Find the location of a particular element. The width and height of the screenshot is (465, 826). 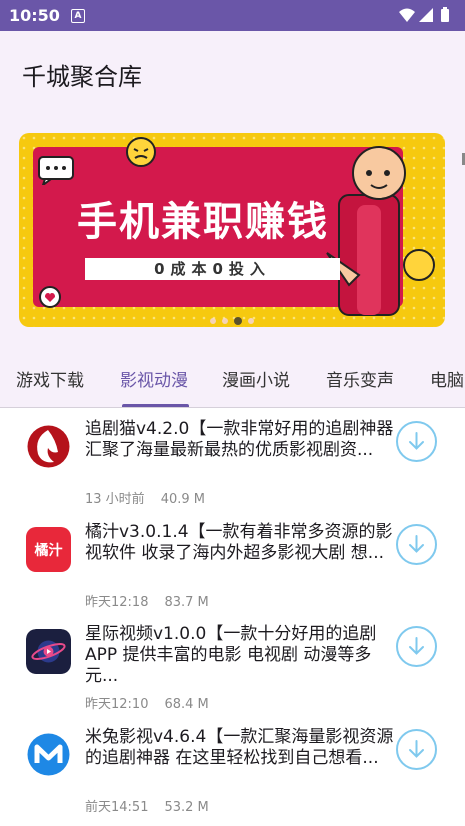

item-time: 13 小时前 is located at coordinates (115, 499).